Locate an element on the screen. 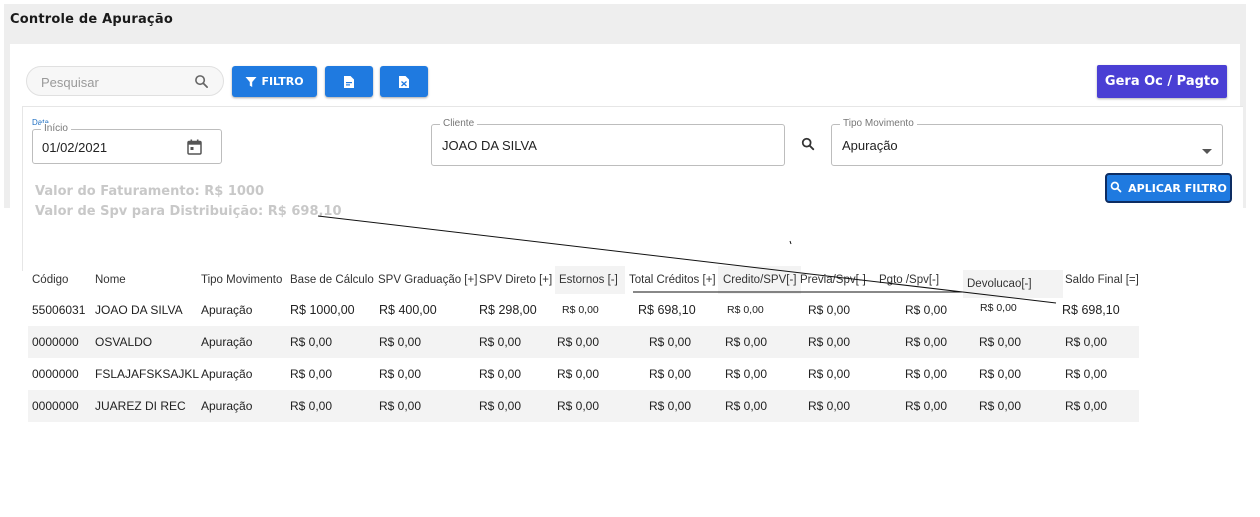  col-header-base-calculo: Base de Cálculo is located at coordinates (332, 280).